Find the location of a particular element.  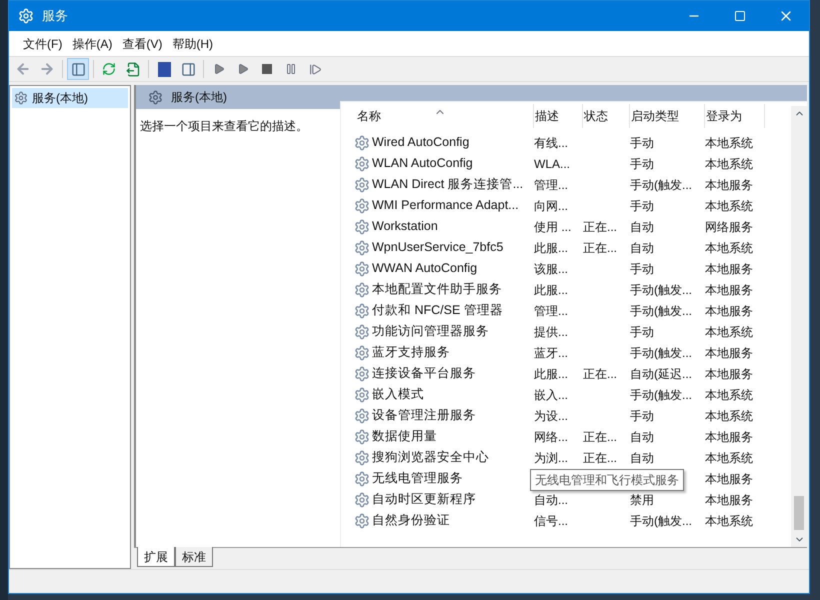

service-name: 搜狗浏览器安全中心 is located at coordinates (430, 457).